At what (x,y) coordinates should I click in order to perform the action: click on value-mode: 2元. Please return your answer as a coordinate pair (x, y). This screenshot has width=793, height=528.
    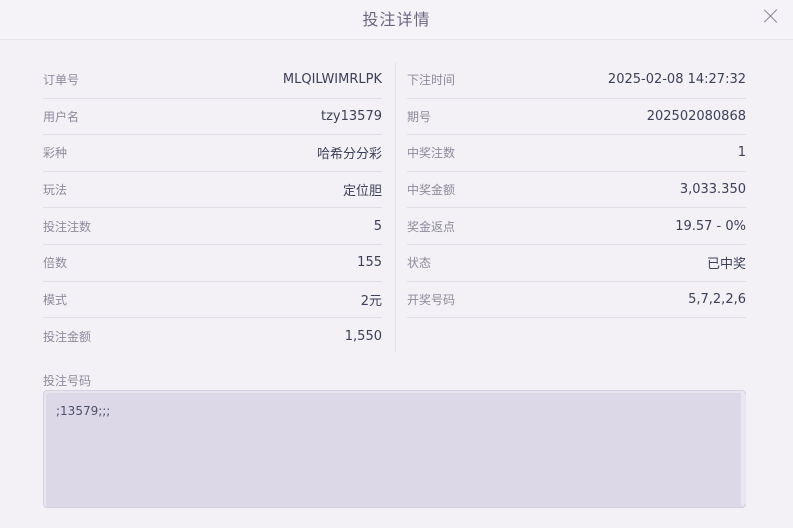
    Looking at the image, I should click on (371, 301).